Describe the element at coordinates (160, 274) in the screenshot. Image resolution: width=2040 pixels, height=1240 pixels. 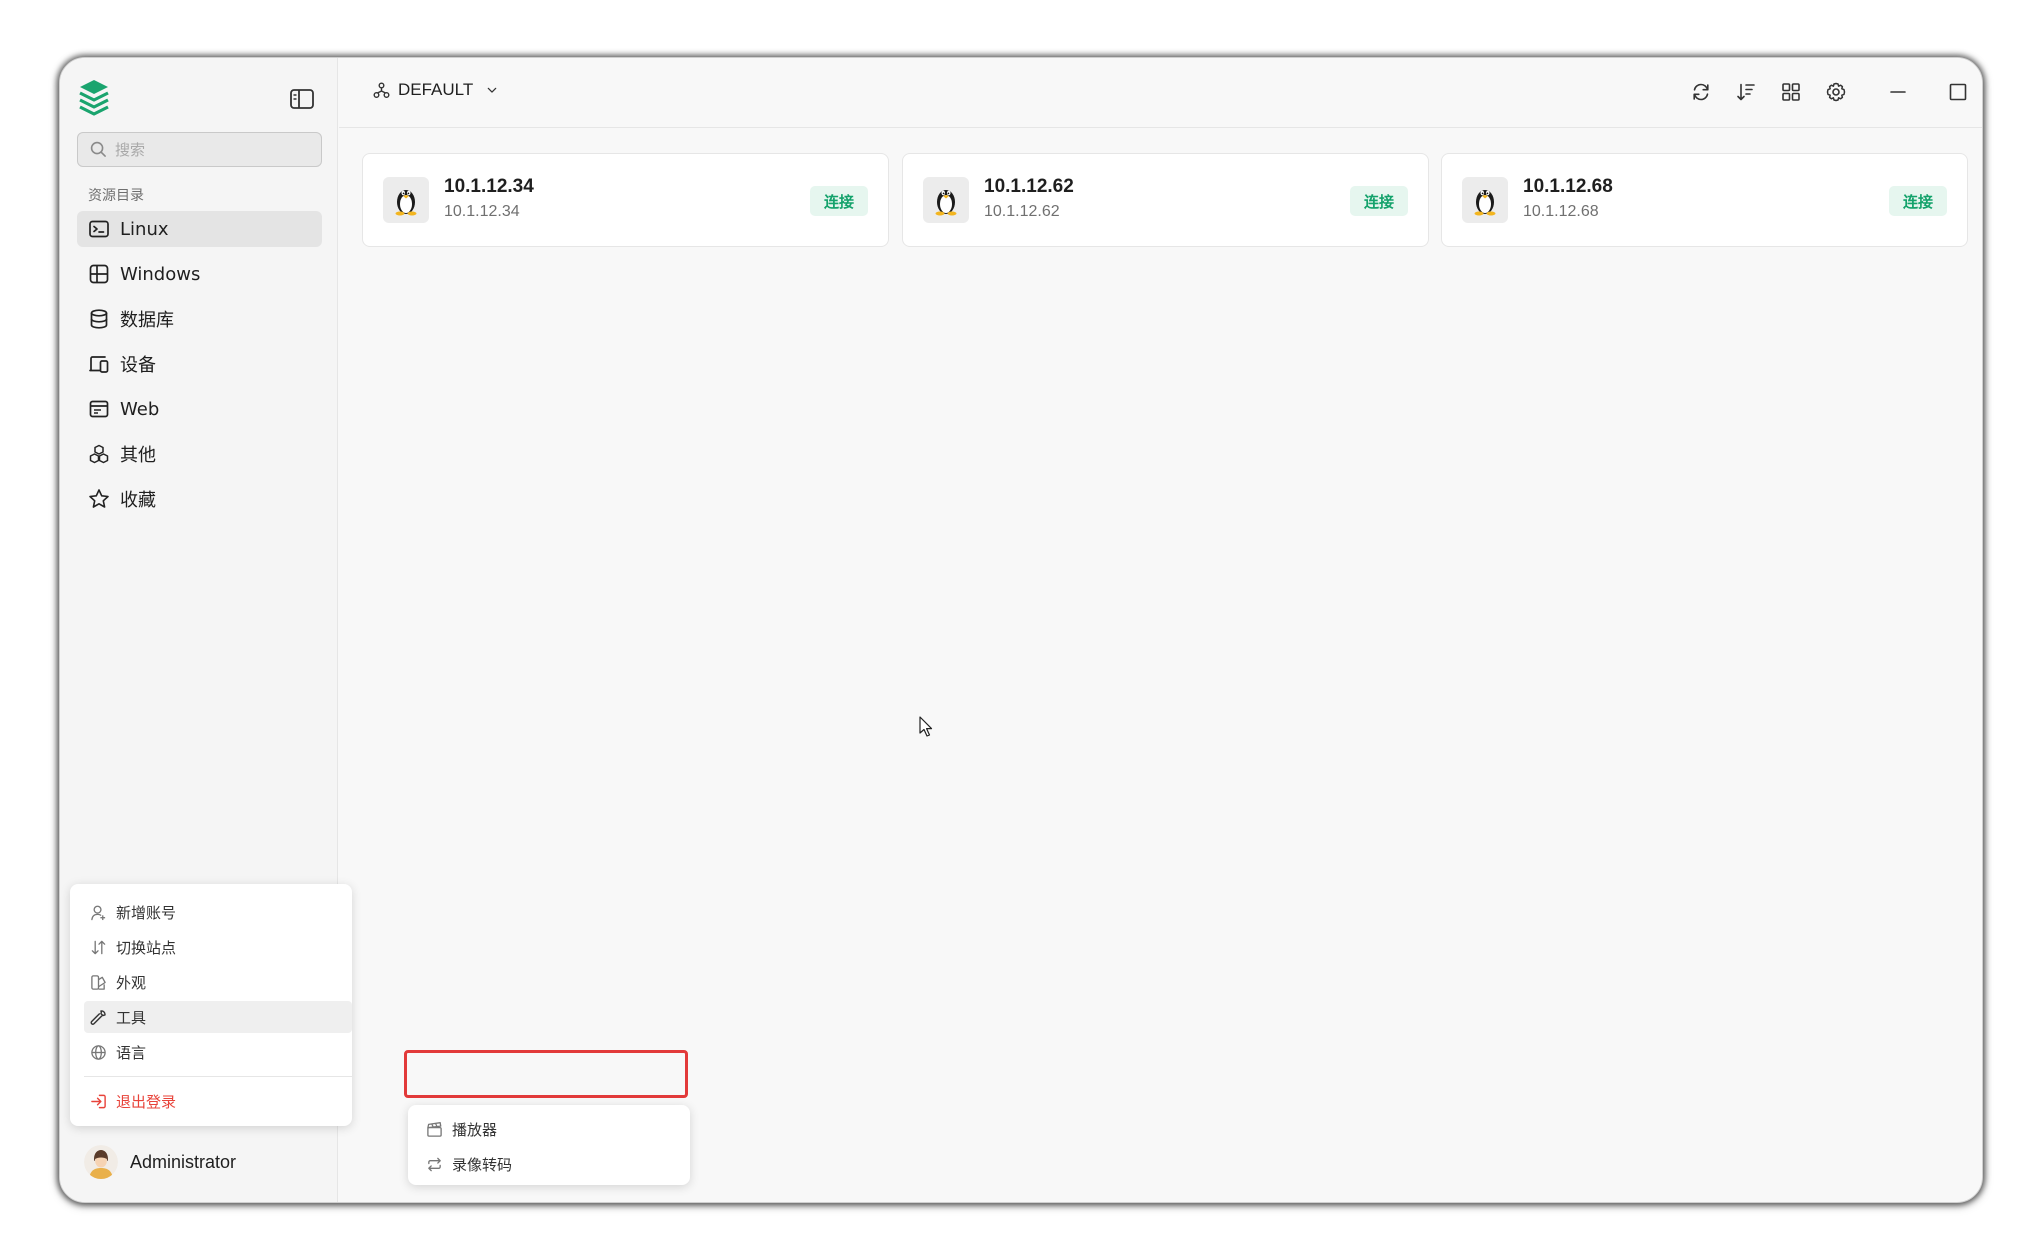
I see `sidebar-item-label: Windows` at that location.